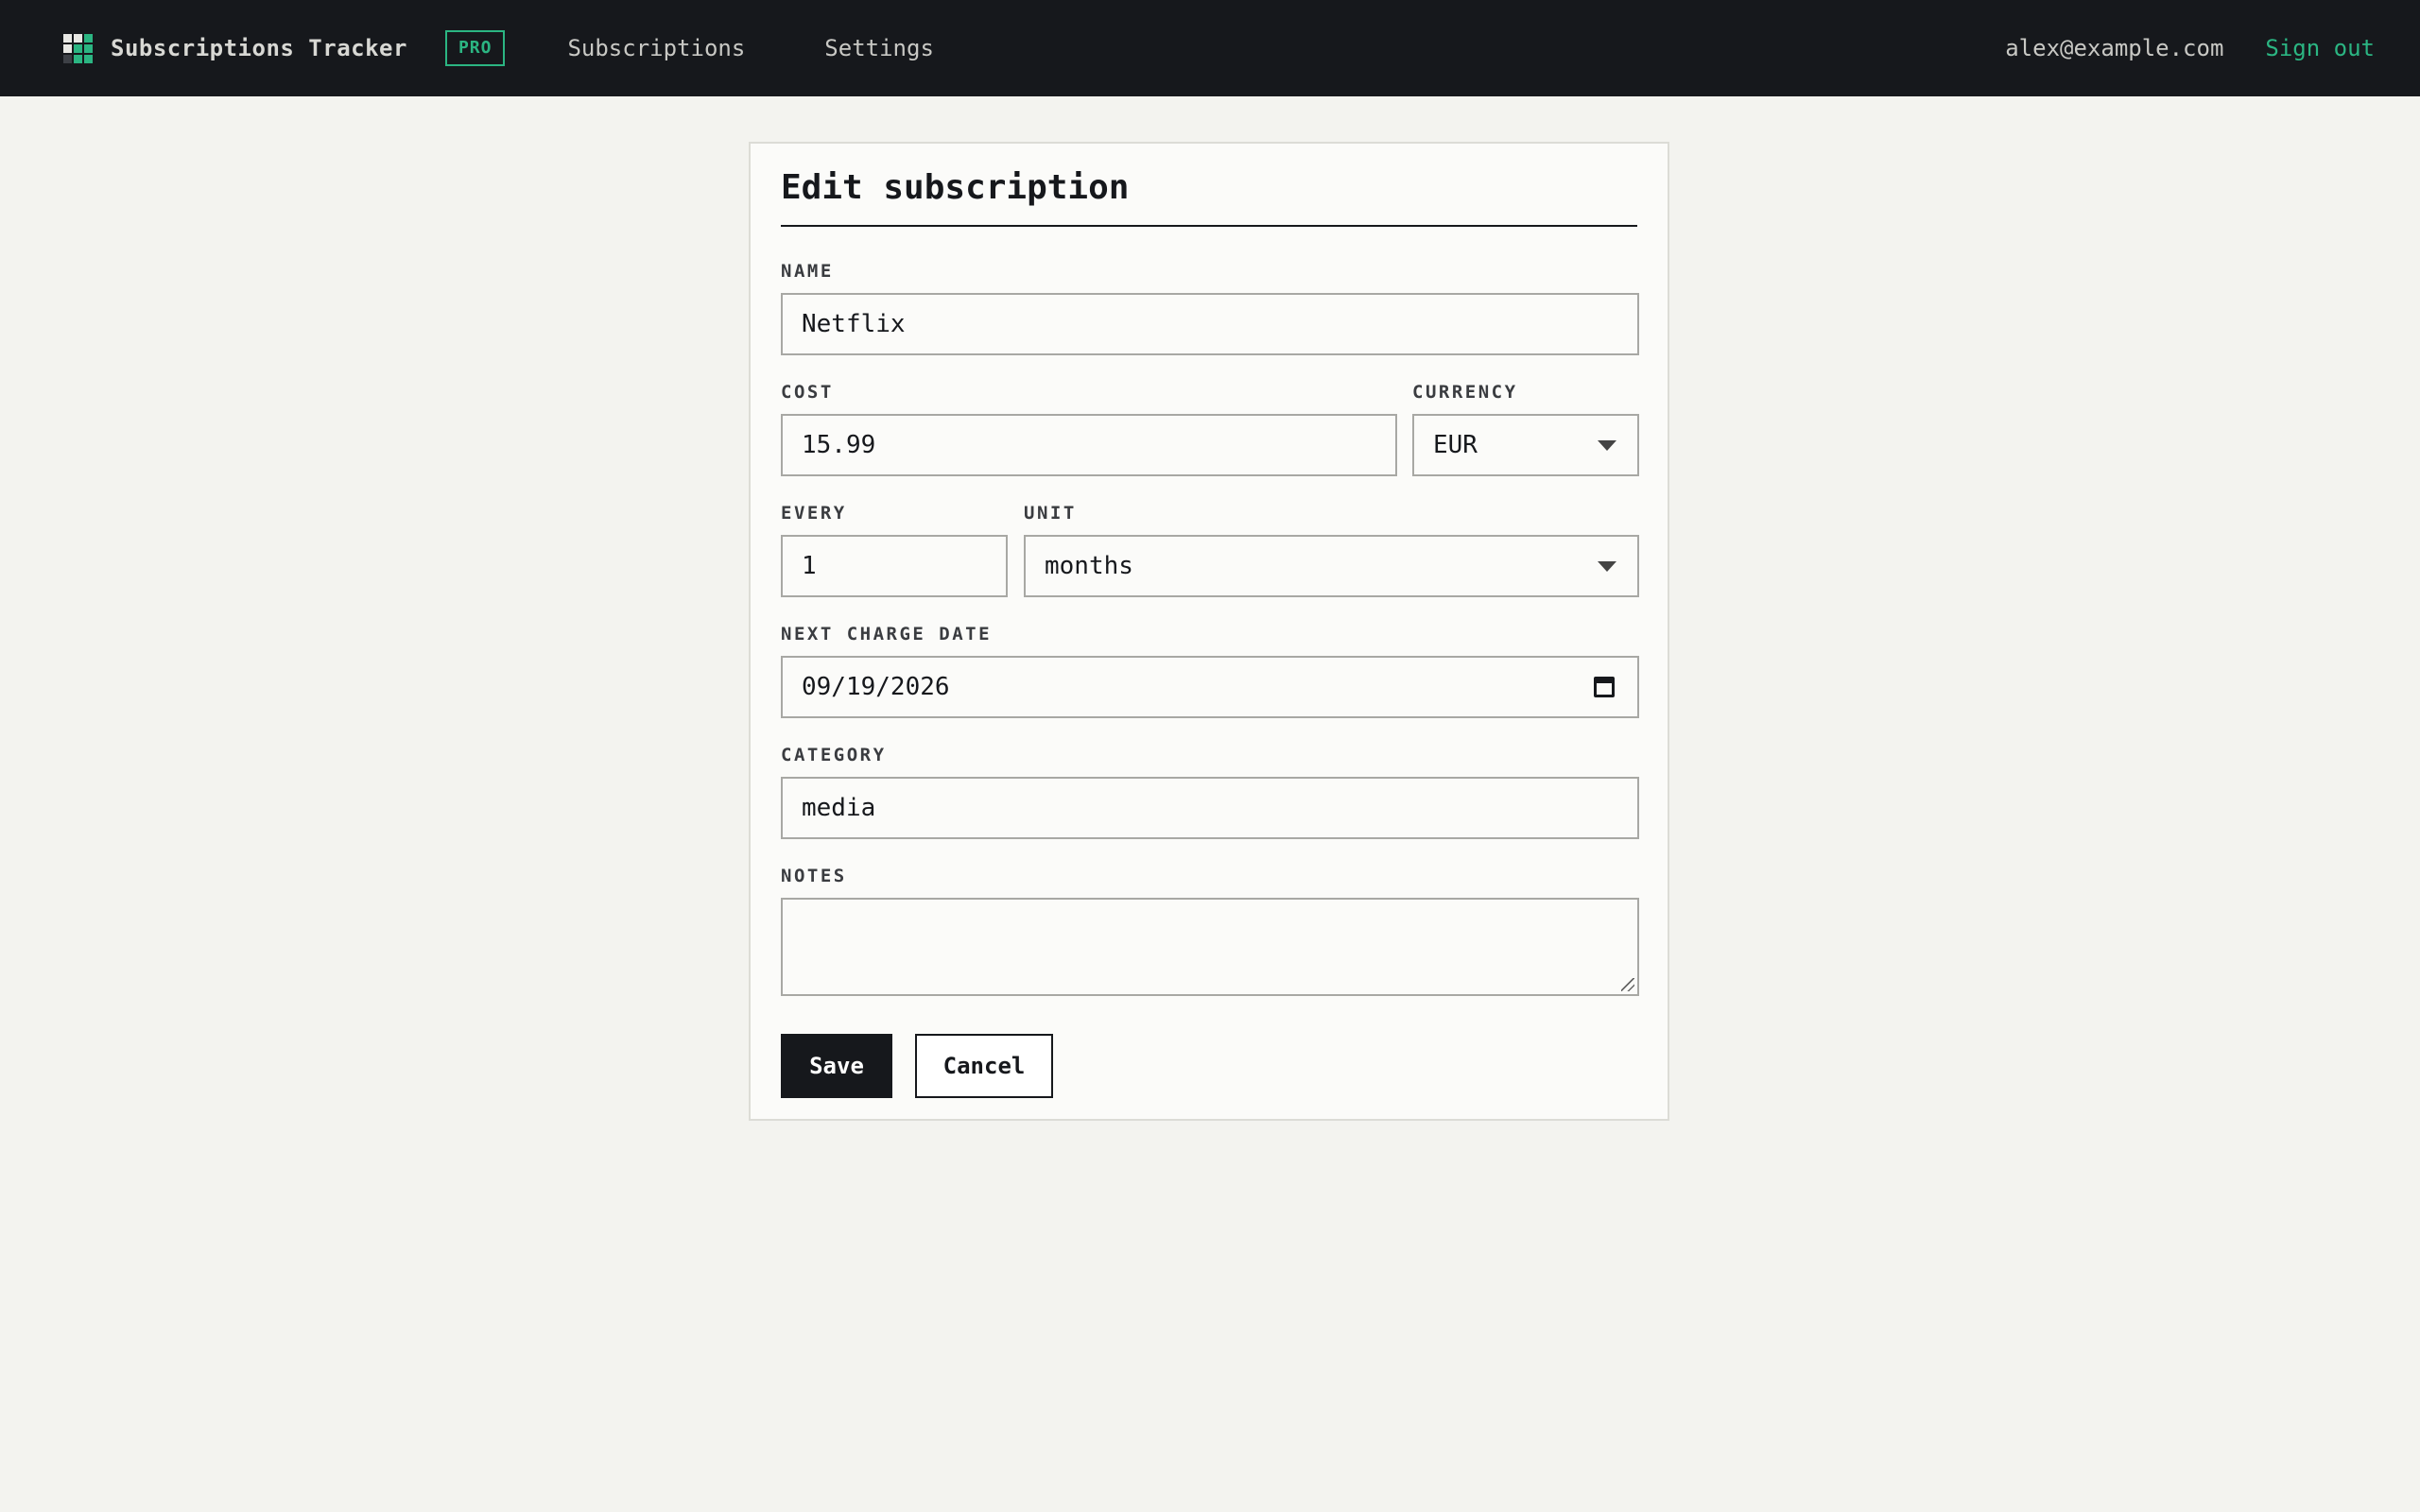 This screenshot has height=1512, width=2420. What do you see at coordinates (1209, 185) in the screenshot?
I see `page-title: Edit subscription` at bounding box center [1209, 185].